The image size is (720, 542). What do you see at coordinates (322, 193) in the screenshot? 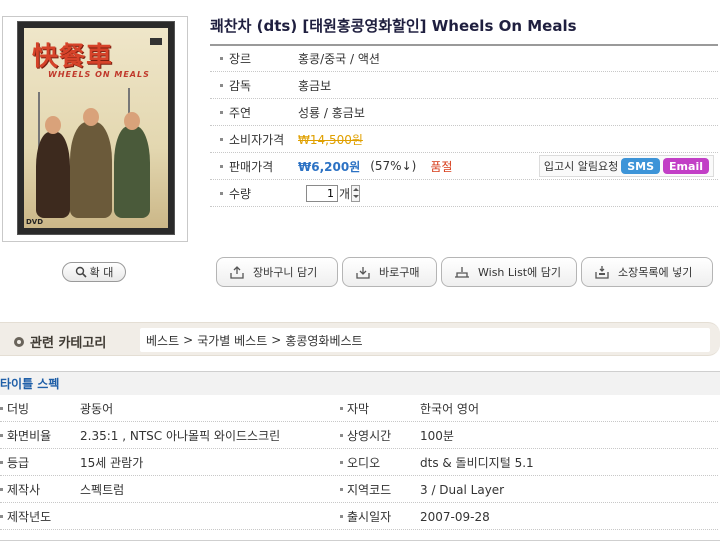
I see `quantity-input` at bounding box center [322, 193].